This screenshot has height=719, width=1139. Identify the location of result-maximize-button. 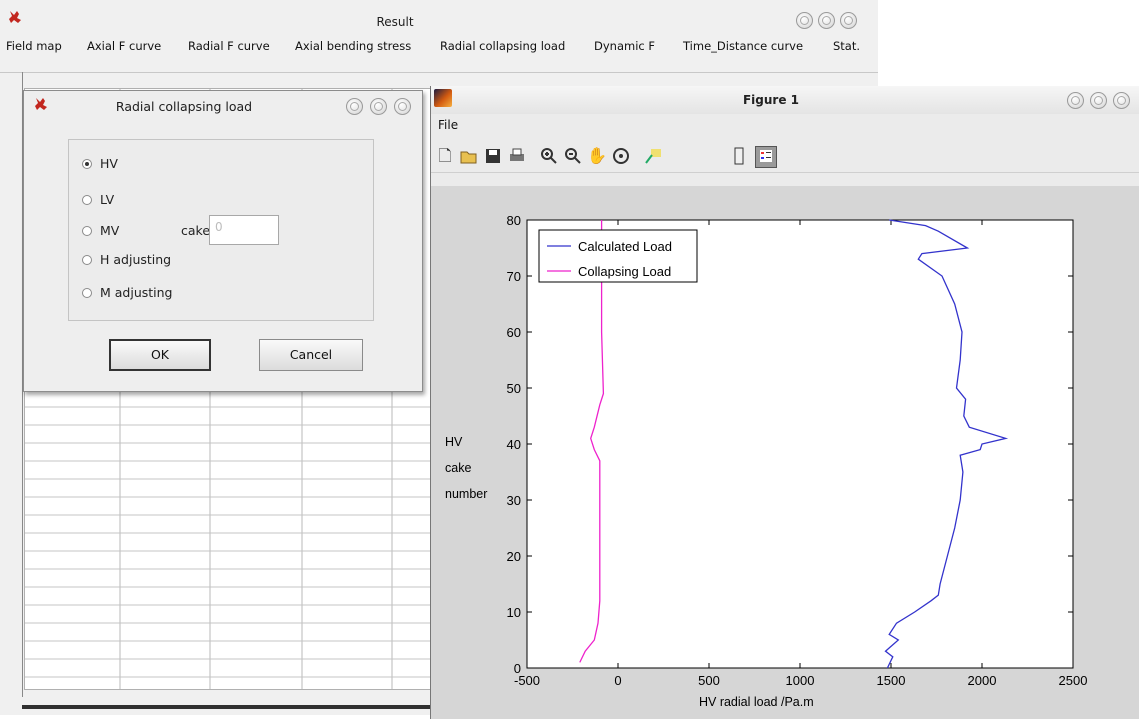
(826, 20).